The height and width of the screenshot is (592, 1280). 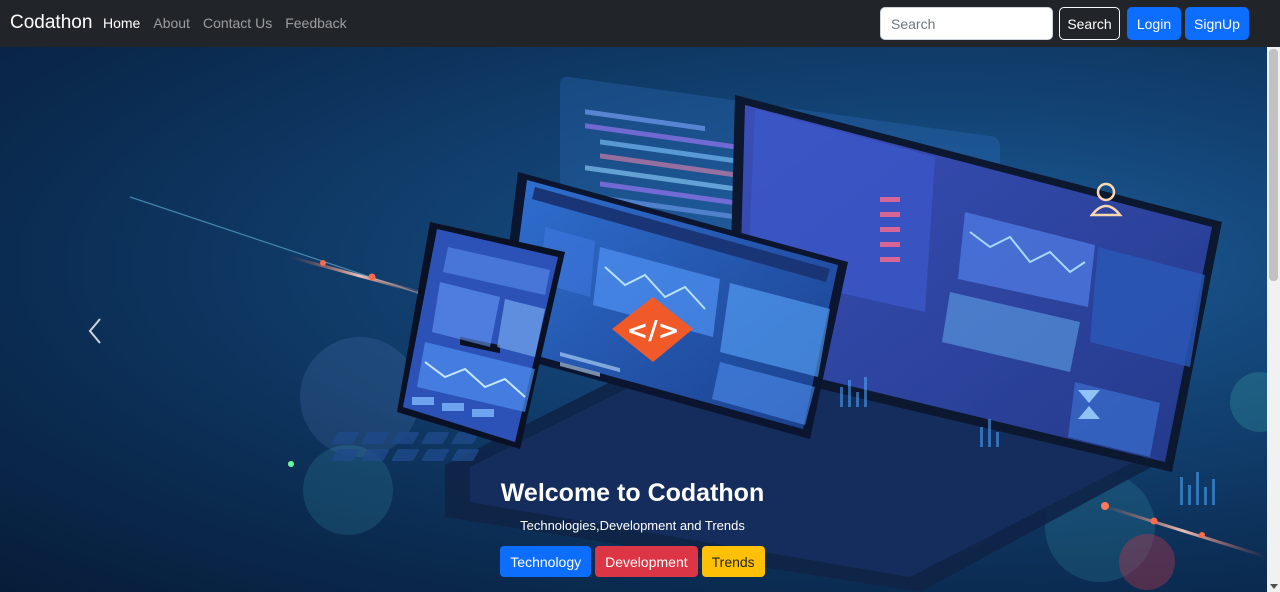 I want to click on nav-links: Home About Contact Us Feedback, so click(x=231, y=23).